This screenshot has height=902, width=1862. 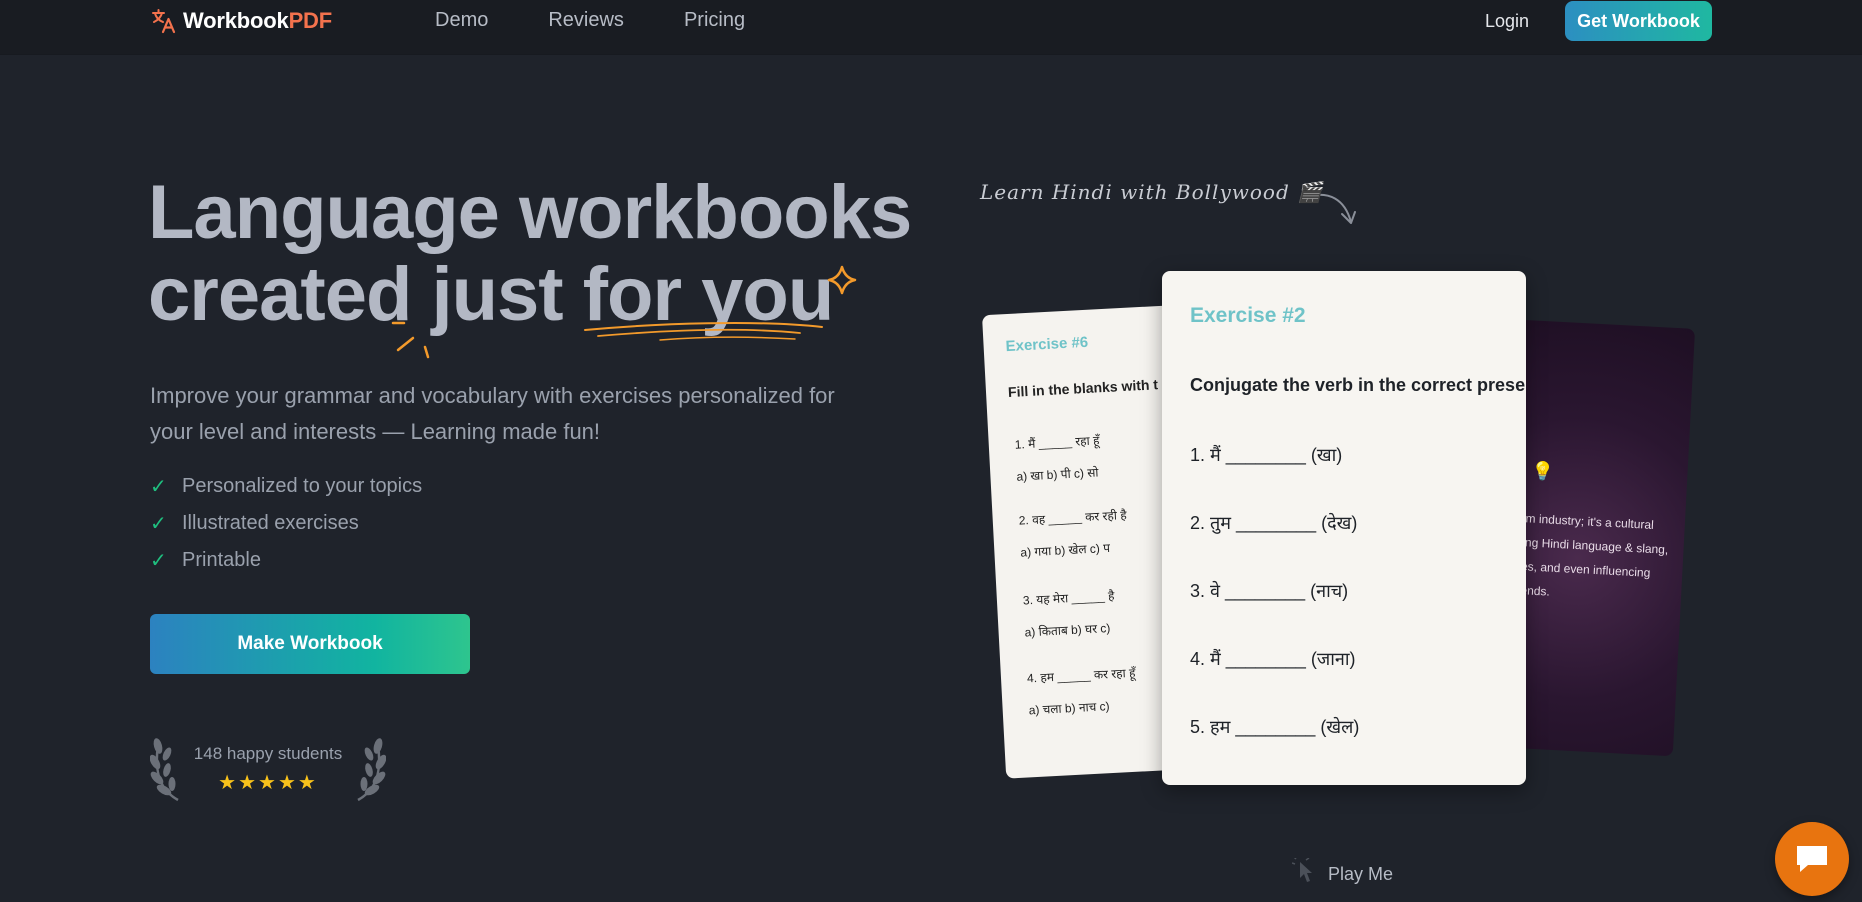 I want to click on nav-link-reviews: Reviews, so click(x=586, y=20).